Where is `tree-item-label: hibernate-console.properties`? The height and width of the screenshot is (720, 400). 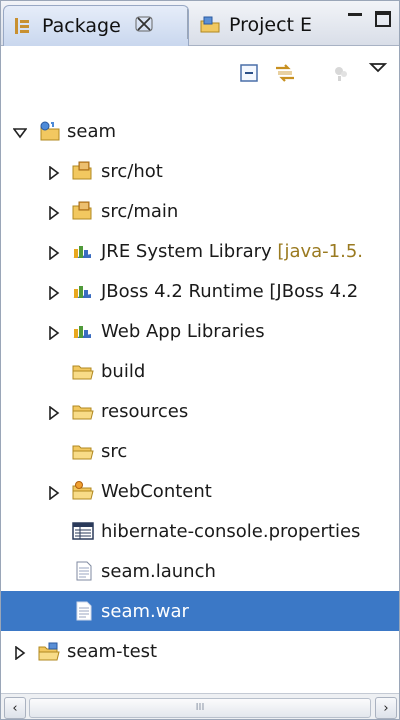
tree-item-label: hibernate-console.properties is located at coordinates (231, 531).